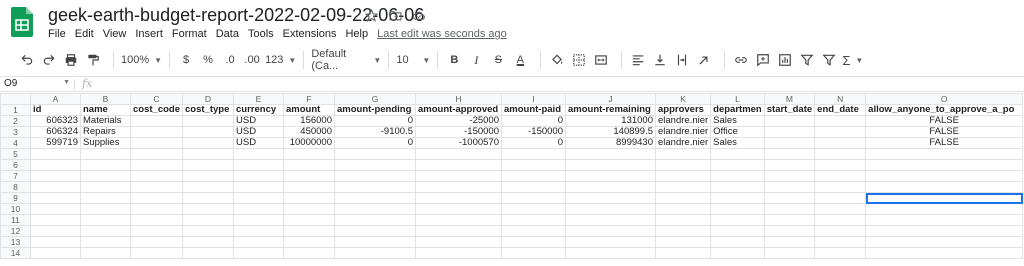 The image size is (1024, 266). I want to click on cell-c3, so click(156, 132).